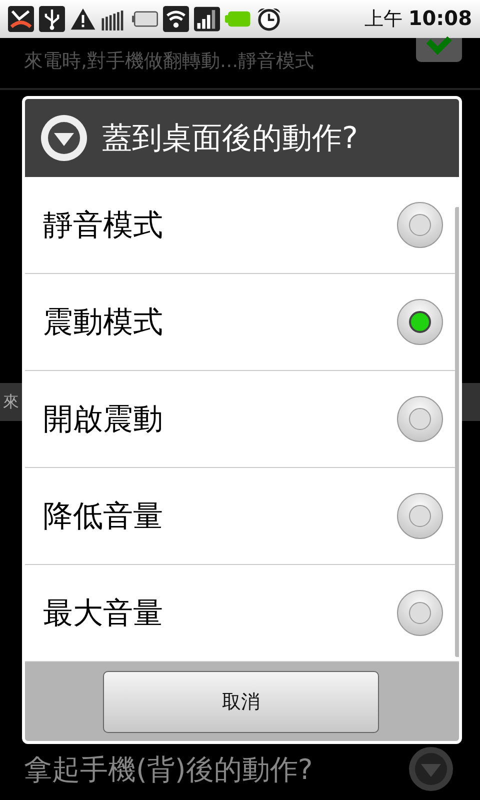 This screenshot has width=480, height=800. Describe the element at coordinates (103, 613) in the screenshot. I see `option-label: 最大音量` at that location.